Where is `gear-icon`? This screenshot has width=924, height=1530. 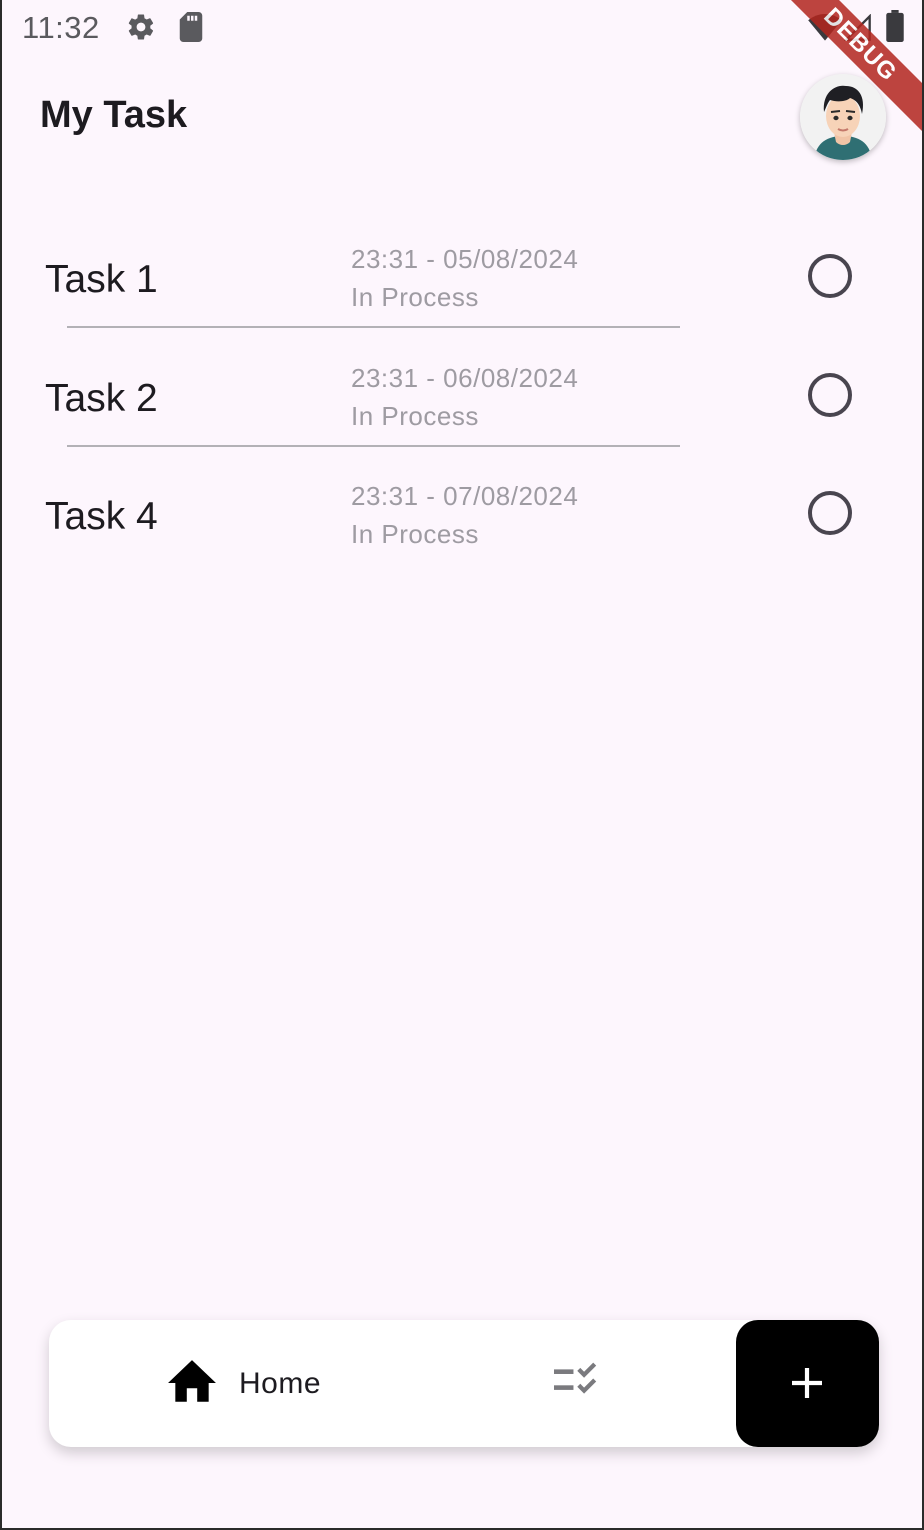 gear-icon is located at coordinates (141, 29).